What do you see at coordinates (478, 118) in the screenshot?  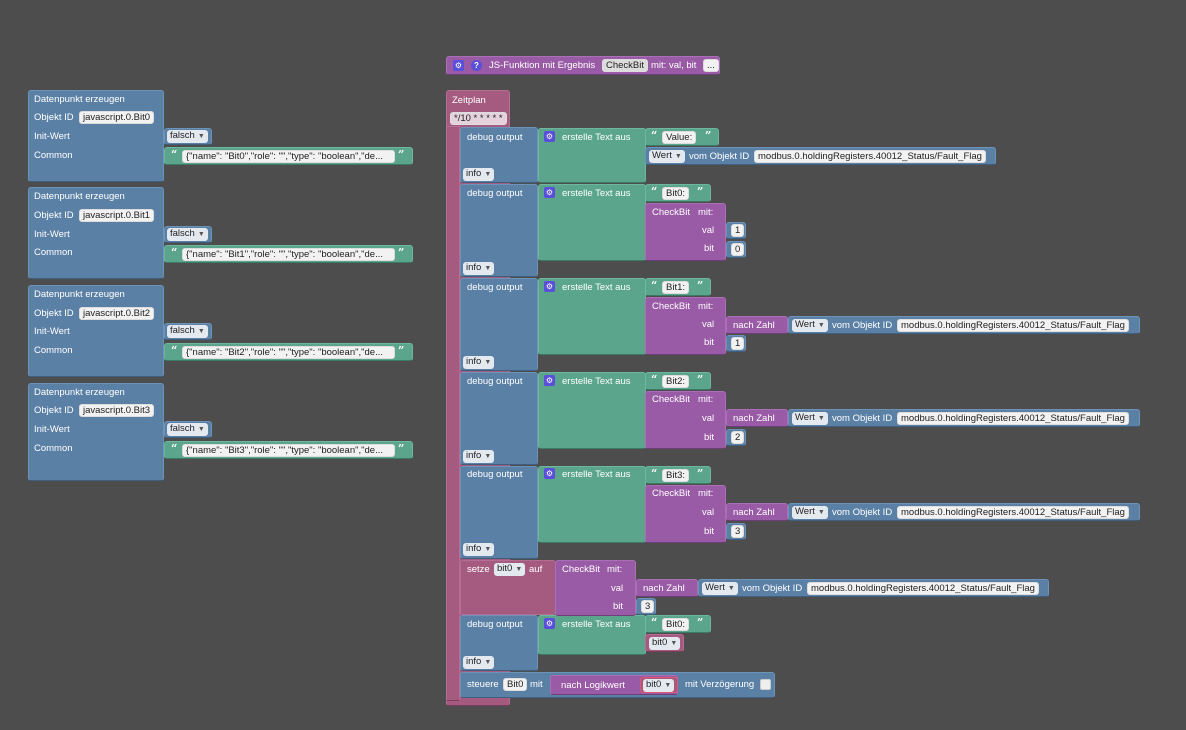 I see `cron-field: */10 * * * * *` at bounding box center [478, 118].